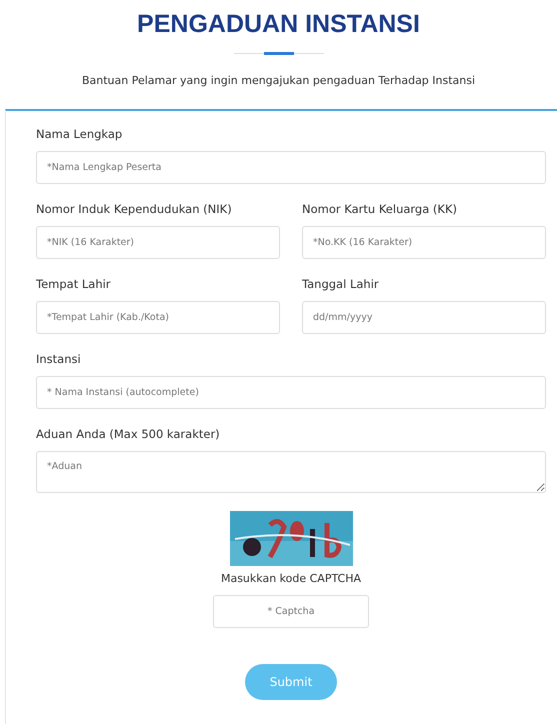 The width and height of the screenshot is (557, 724). Describe the element at coordinates (278, 24) in the screenshot. I see `page-title: PENGADUAN INSTANSI` at that location.